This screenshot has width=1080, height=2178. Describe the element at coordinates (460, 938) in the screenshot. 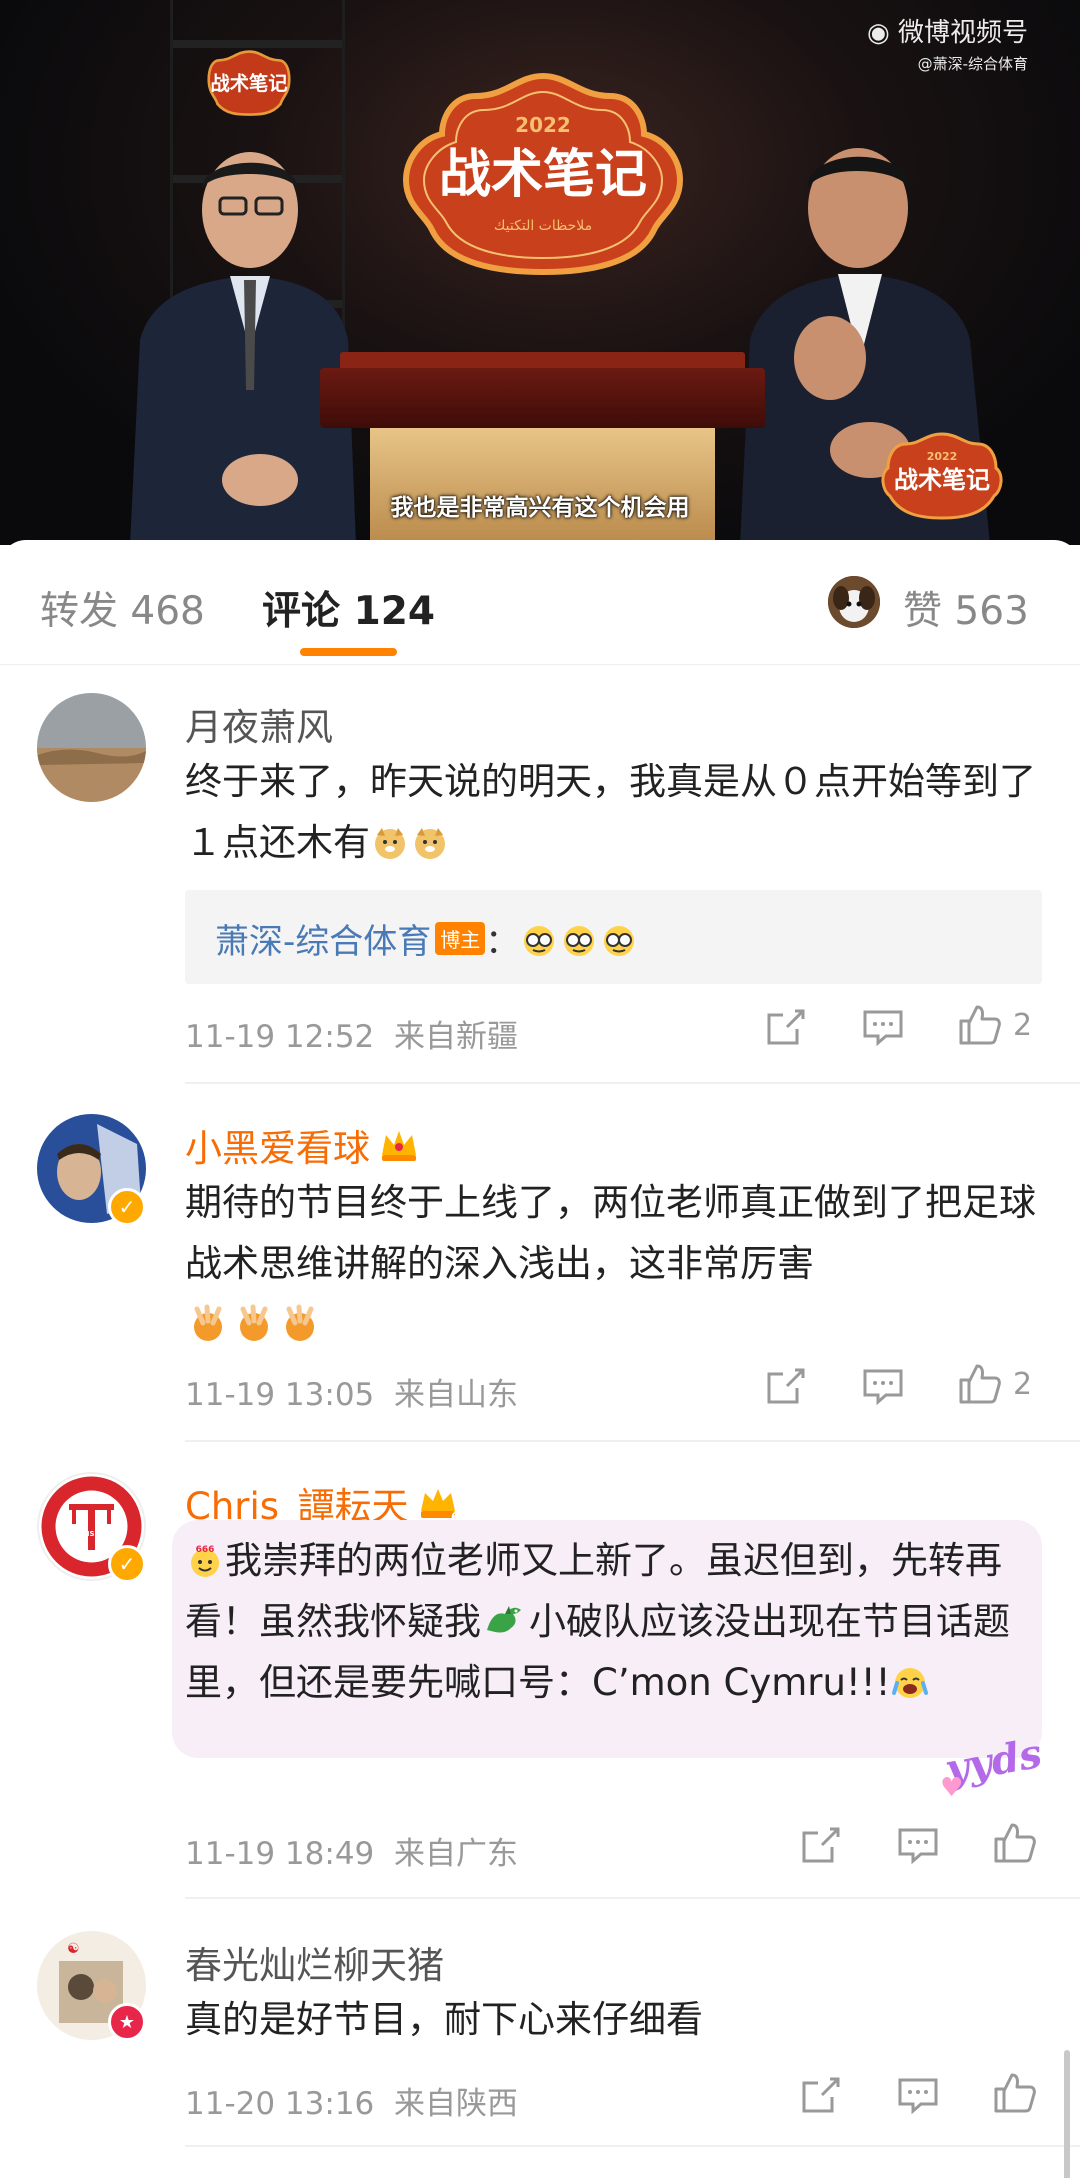

I see `author-badge: 博主` at that location.